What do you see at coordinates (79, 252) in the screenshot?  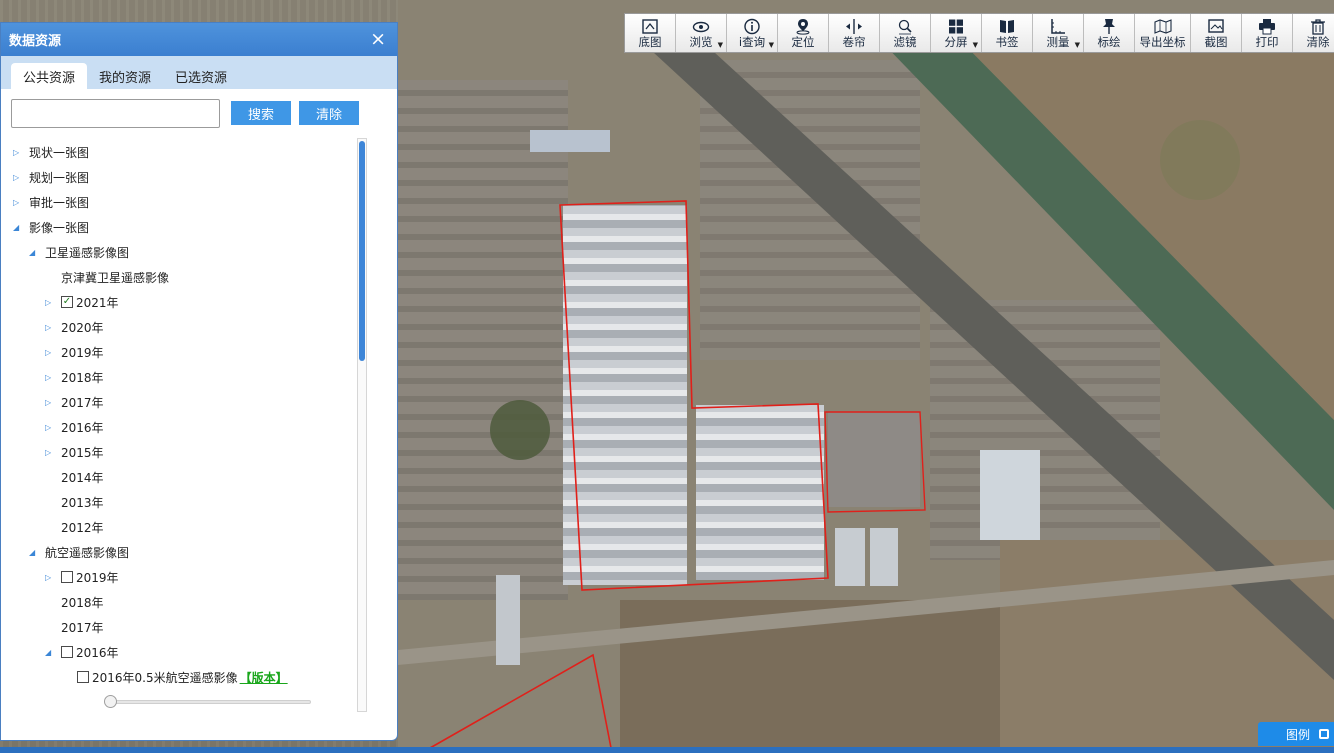 I see `tree-node: ◢ 卫星遥感影像图` at bounding box center [79, 252].